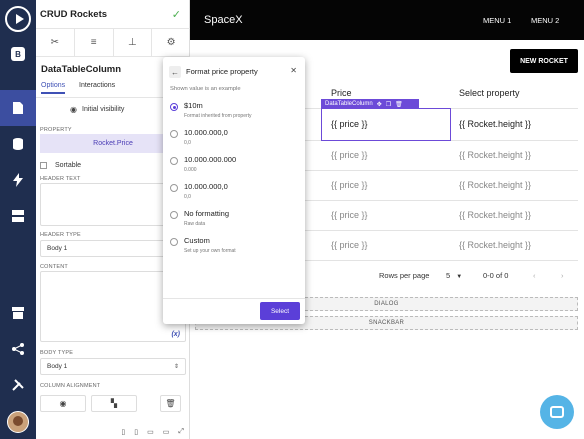  What do you see at coordinates (448, 275) in the screenshot?
I see `rows-per-page-value: 5` at bounding box center [448, 275].